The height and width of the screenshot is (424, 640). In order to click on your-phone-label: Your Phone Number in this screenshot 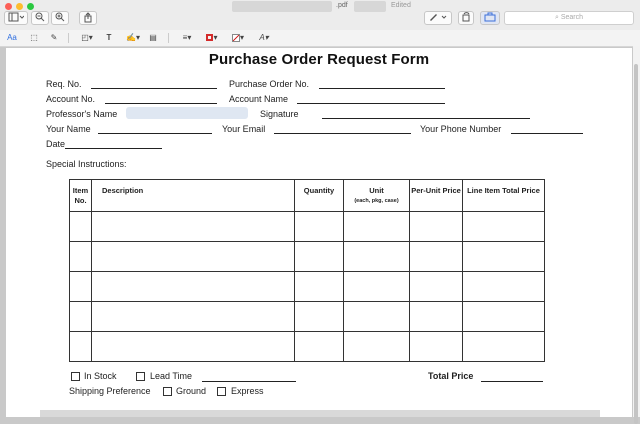, I will do `click(461, 129)`.